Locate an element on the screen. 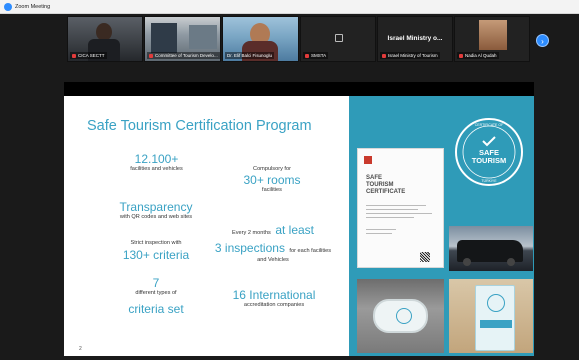 This screenshot has height=360, width=579. participant-video is located at coordinates (164, 38).